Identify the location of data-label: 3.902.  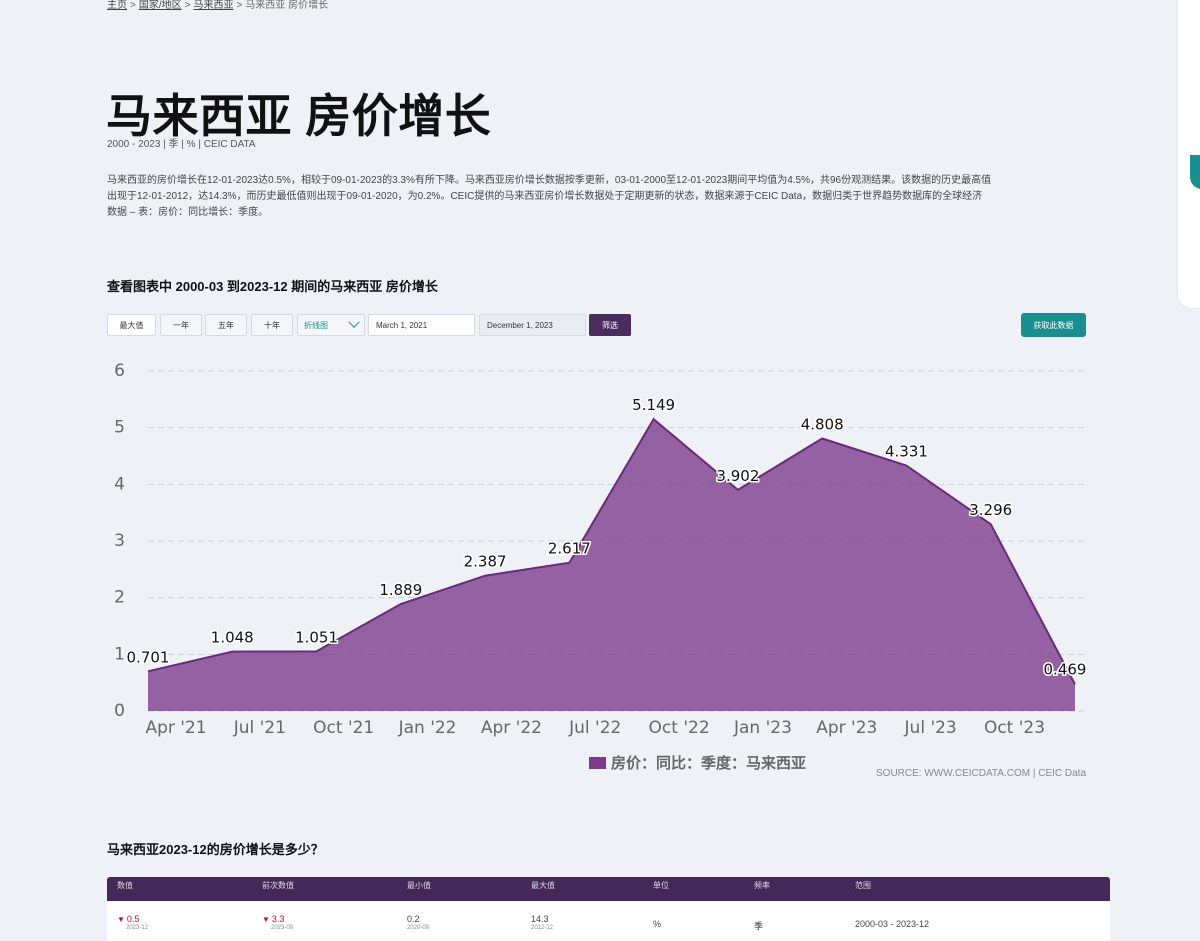
(737, 476).